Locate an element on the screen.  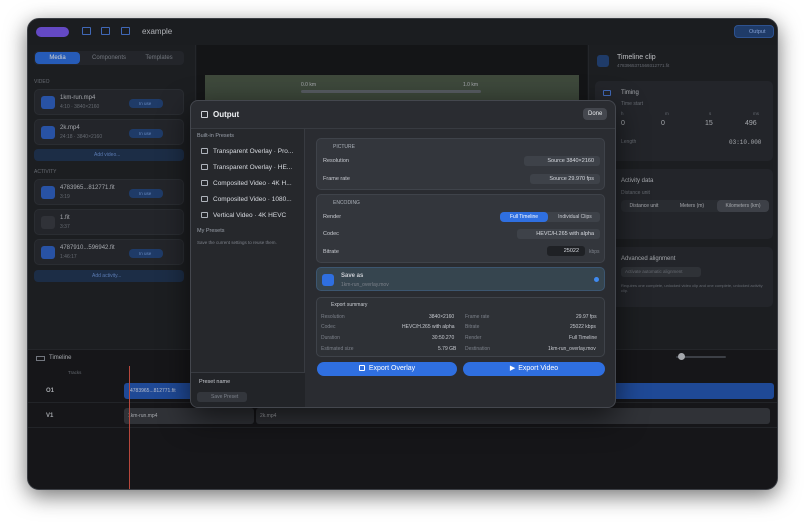
folder-icon is located at coordinates (328, 280).